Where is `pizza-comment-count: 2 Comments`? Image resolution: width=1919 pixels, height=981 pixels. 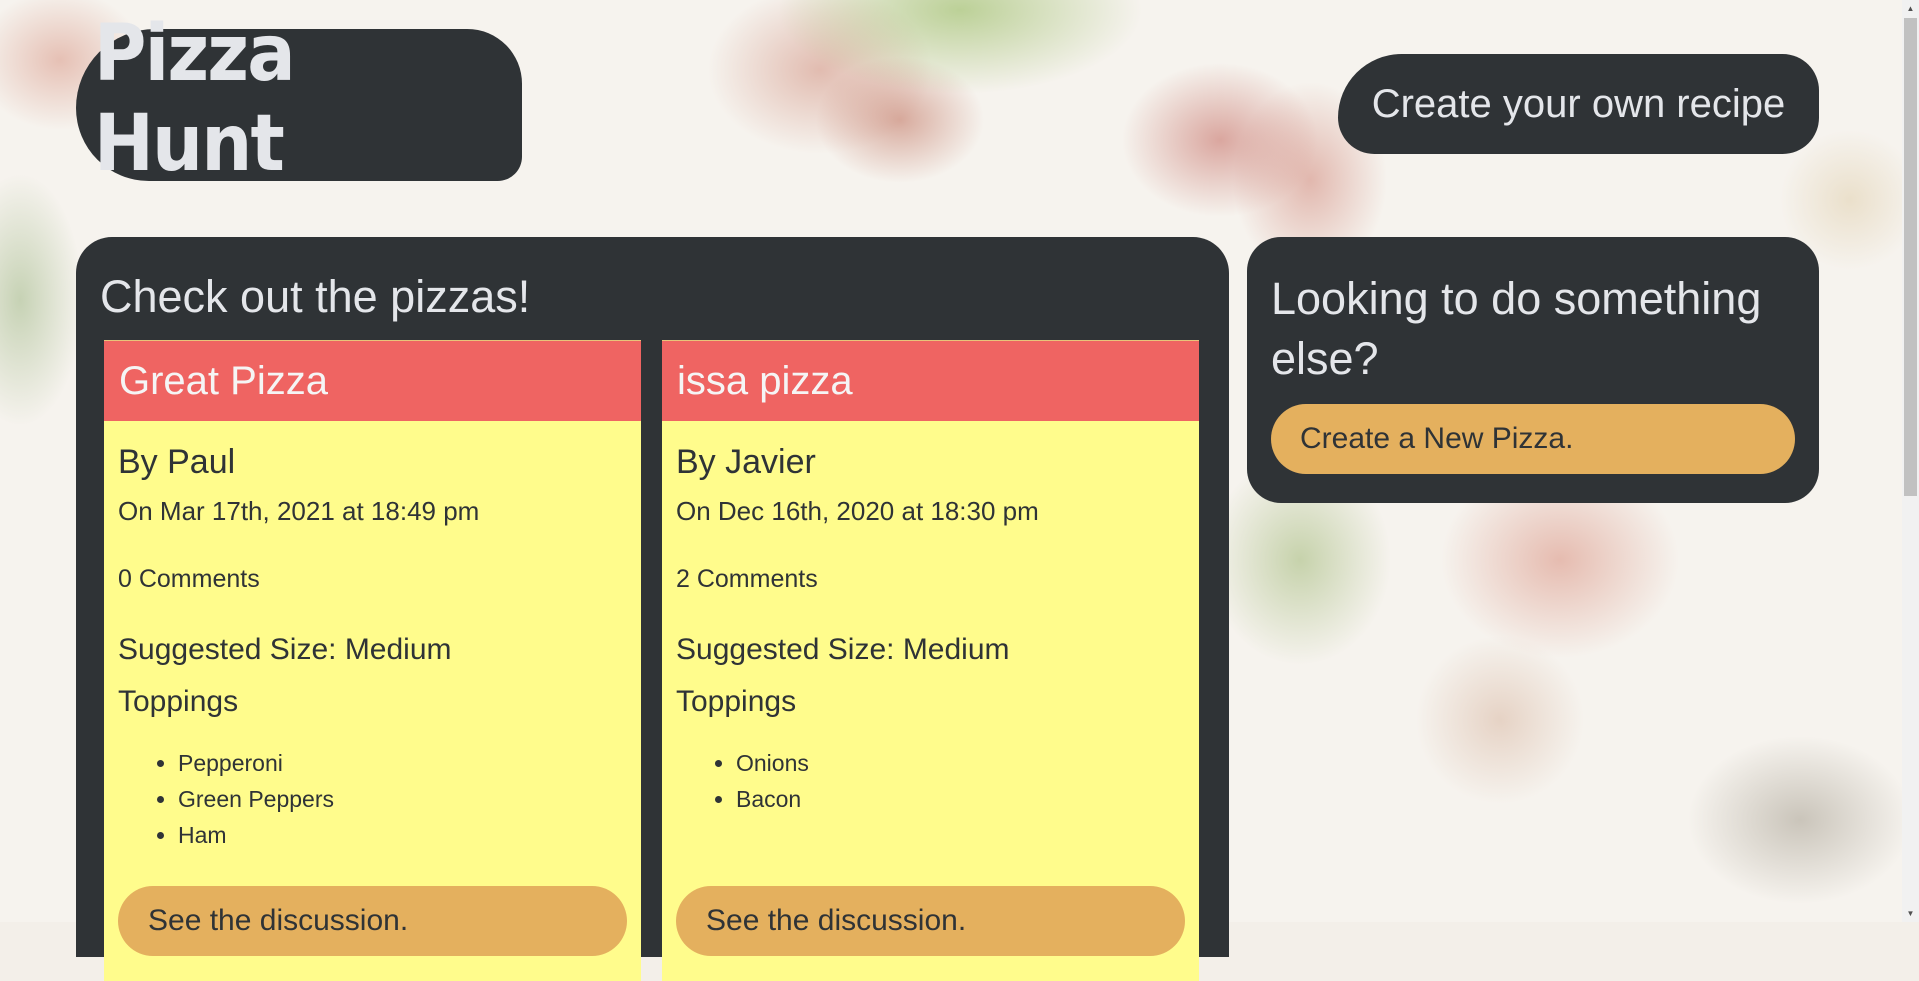 pizza-comment-count: 2 Comments is located at coordinates (747, 579).